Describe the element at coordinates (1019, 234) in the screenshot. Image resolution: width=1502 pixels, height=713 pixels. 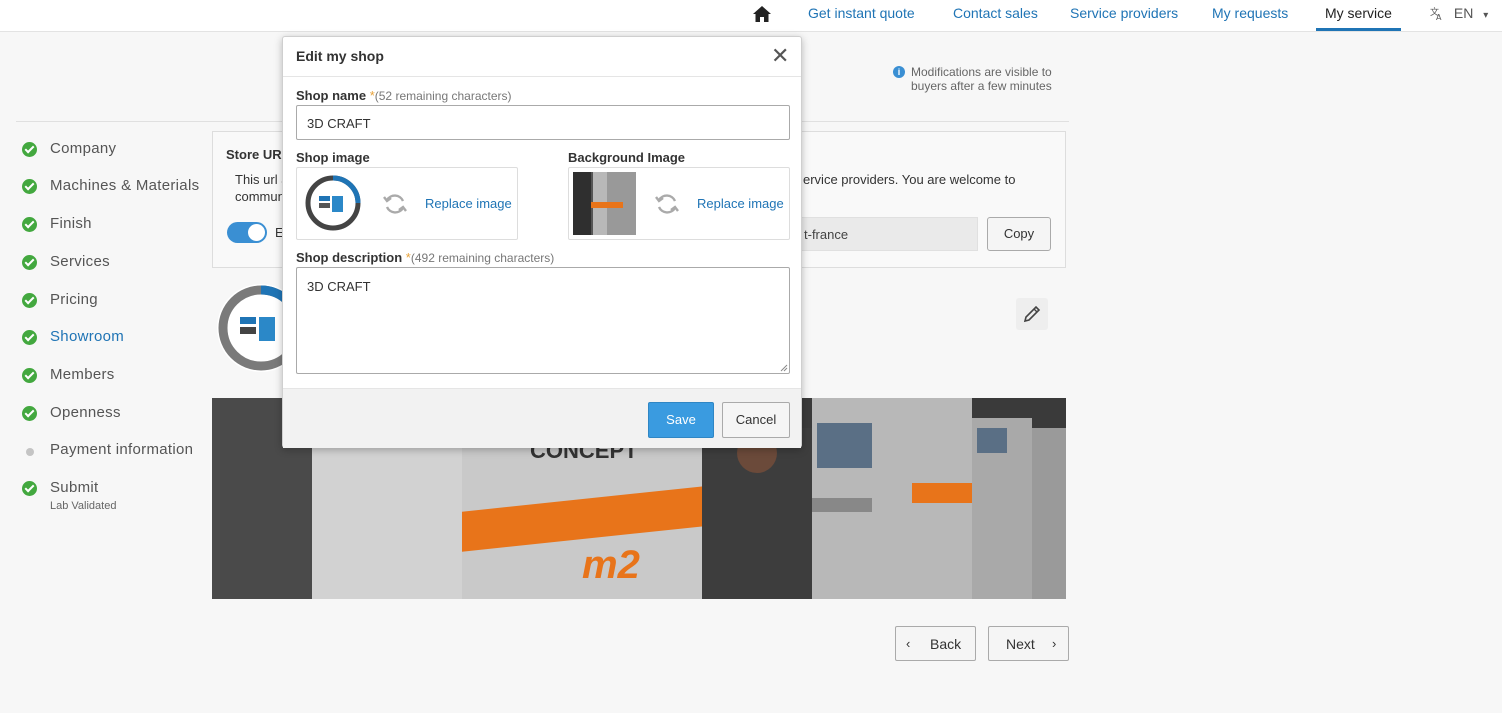
I see `copy-button: Copy` at that location.